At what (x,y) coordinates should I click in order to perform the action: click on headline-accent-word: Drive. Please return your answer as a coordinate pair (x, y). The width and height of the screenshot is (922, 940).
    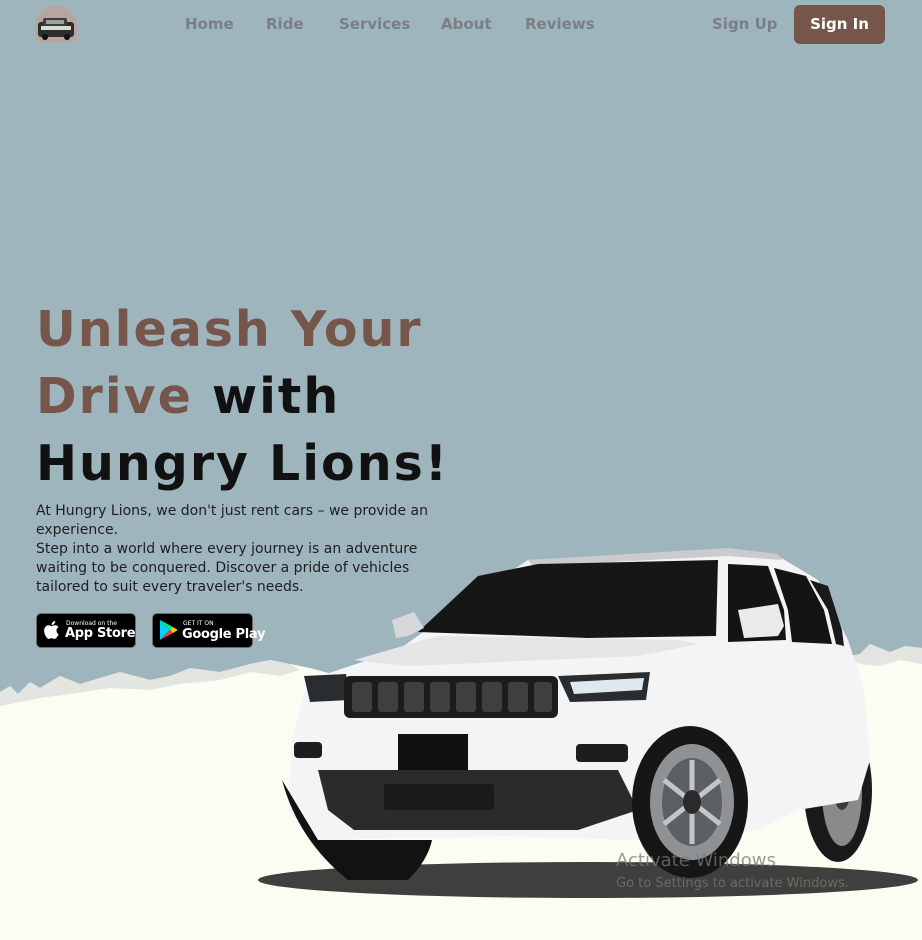
    Looking at the image, I should click on (114, 396).